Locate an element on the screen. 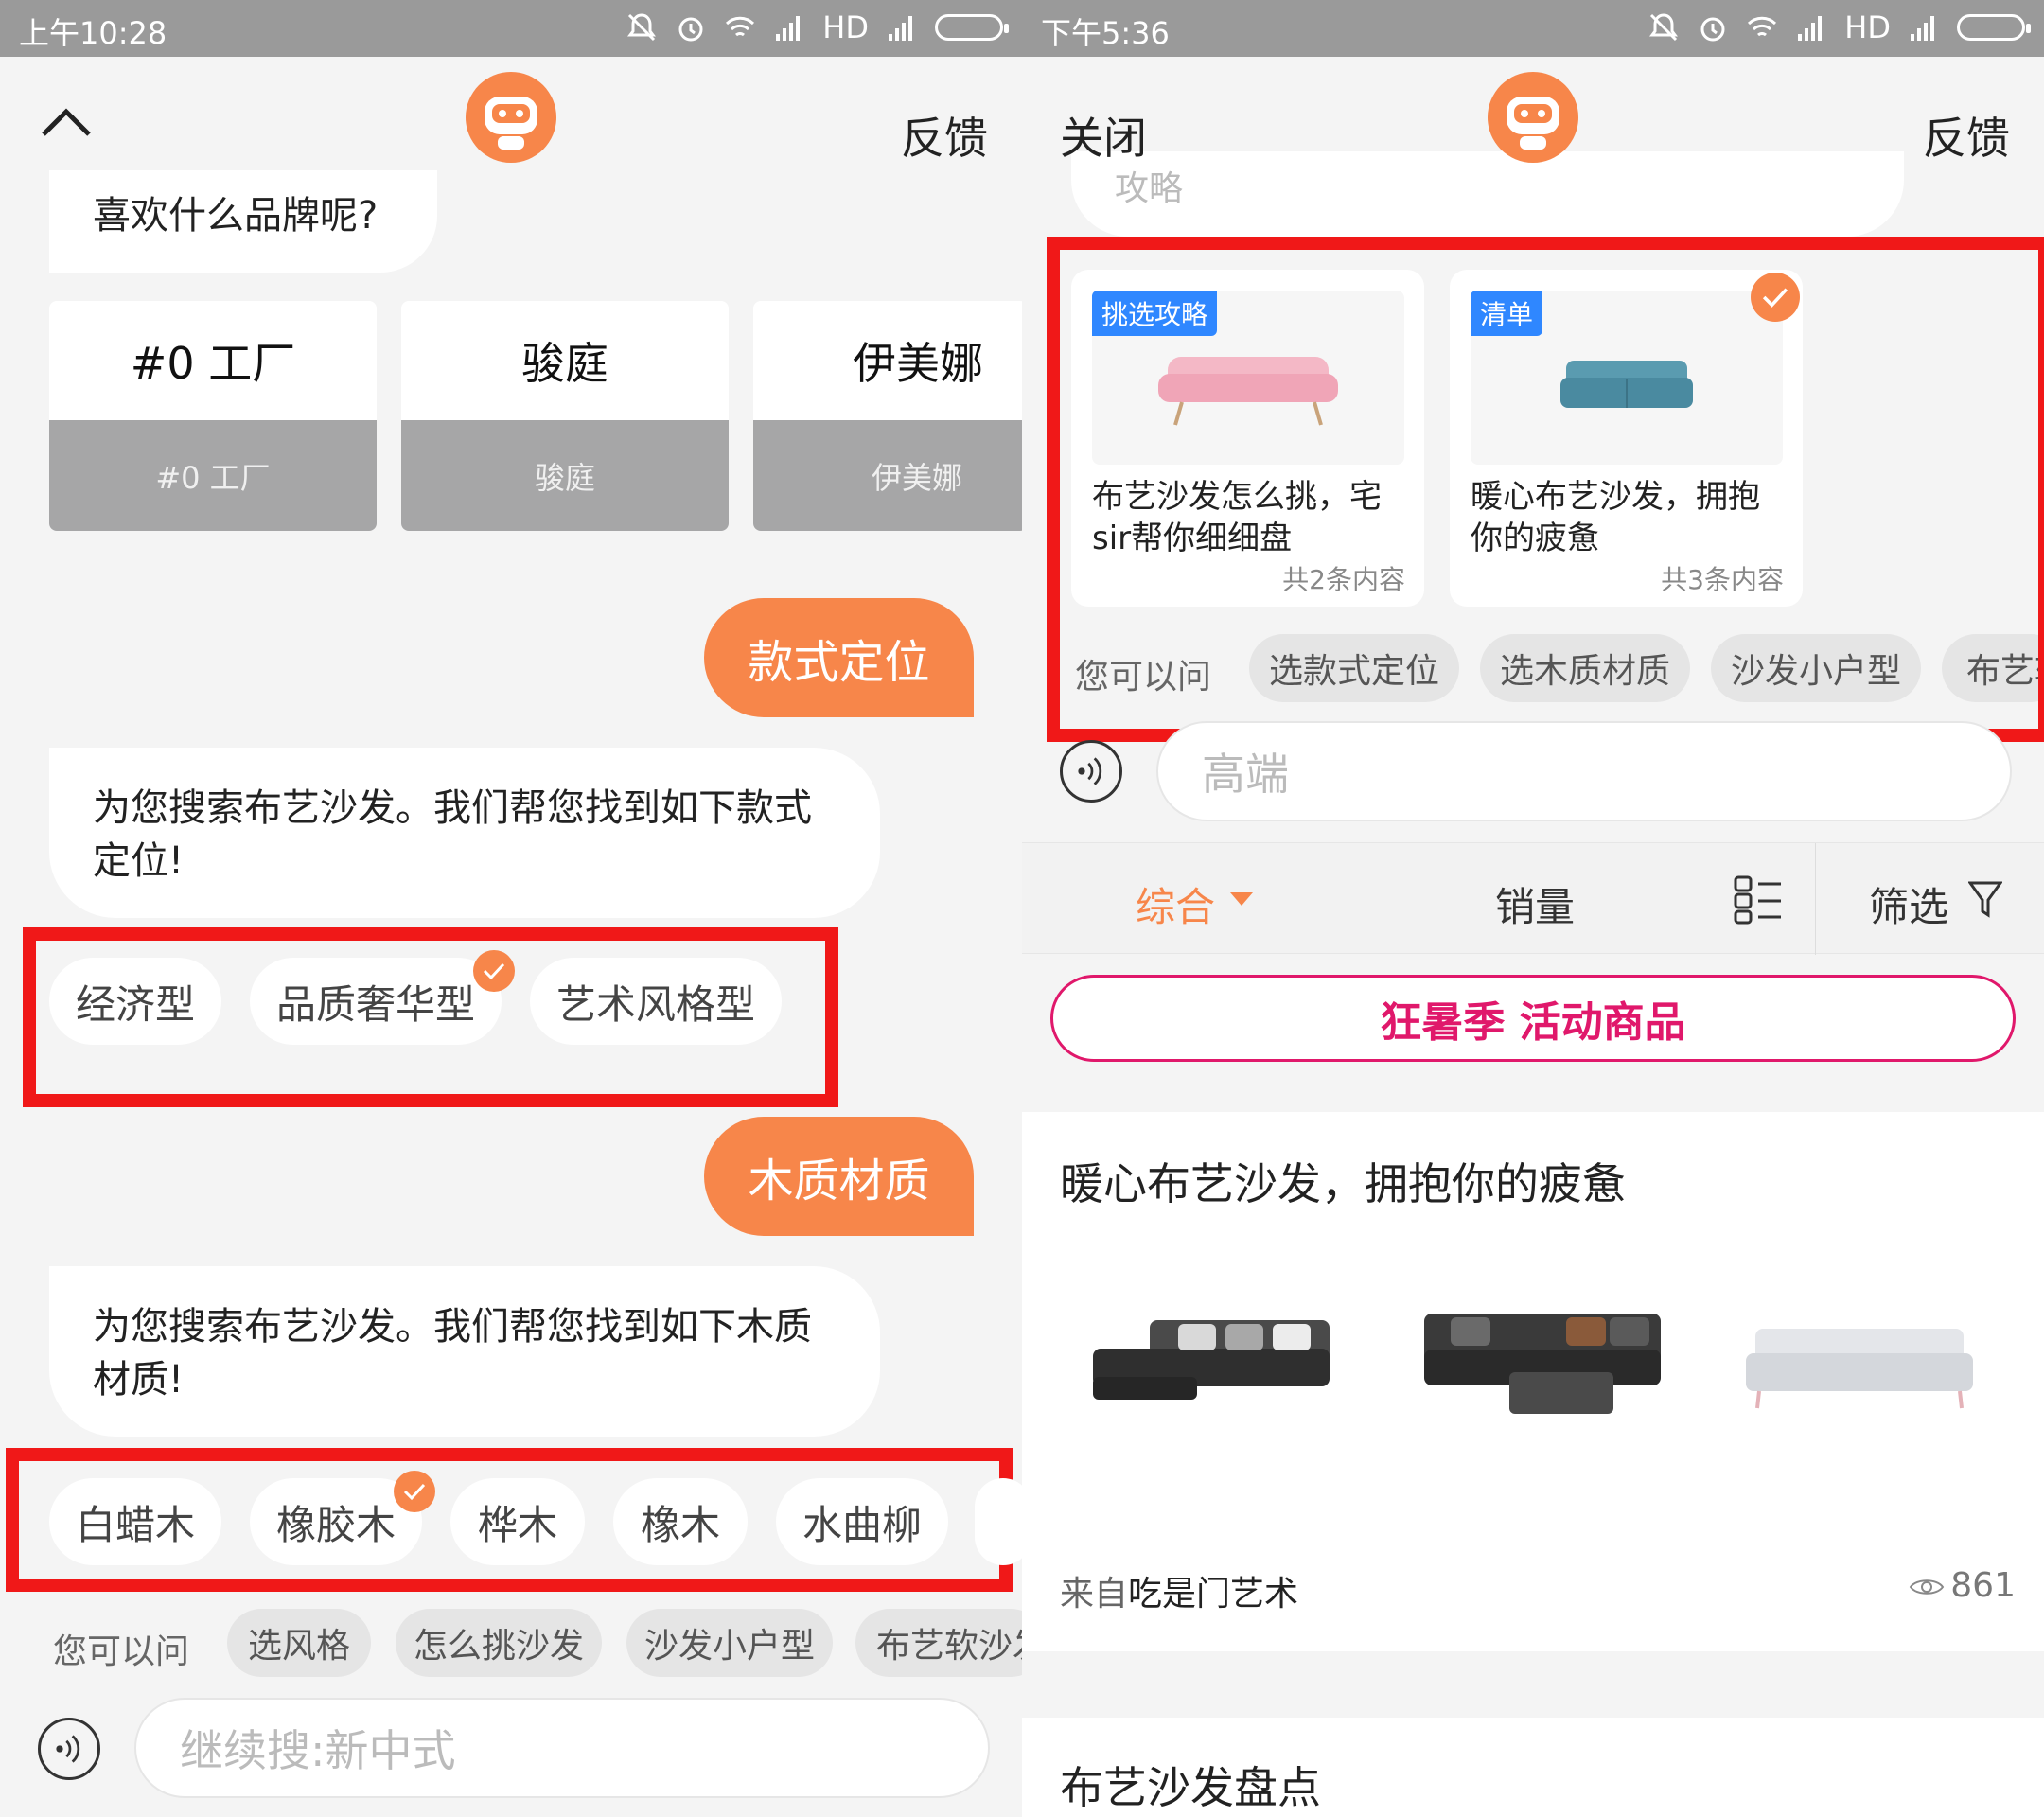 Image resolution: width=2044 pixels, height=1817 pixels. sort-general-tab: 综合 is located at coordinates (1175, 904).